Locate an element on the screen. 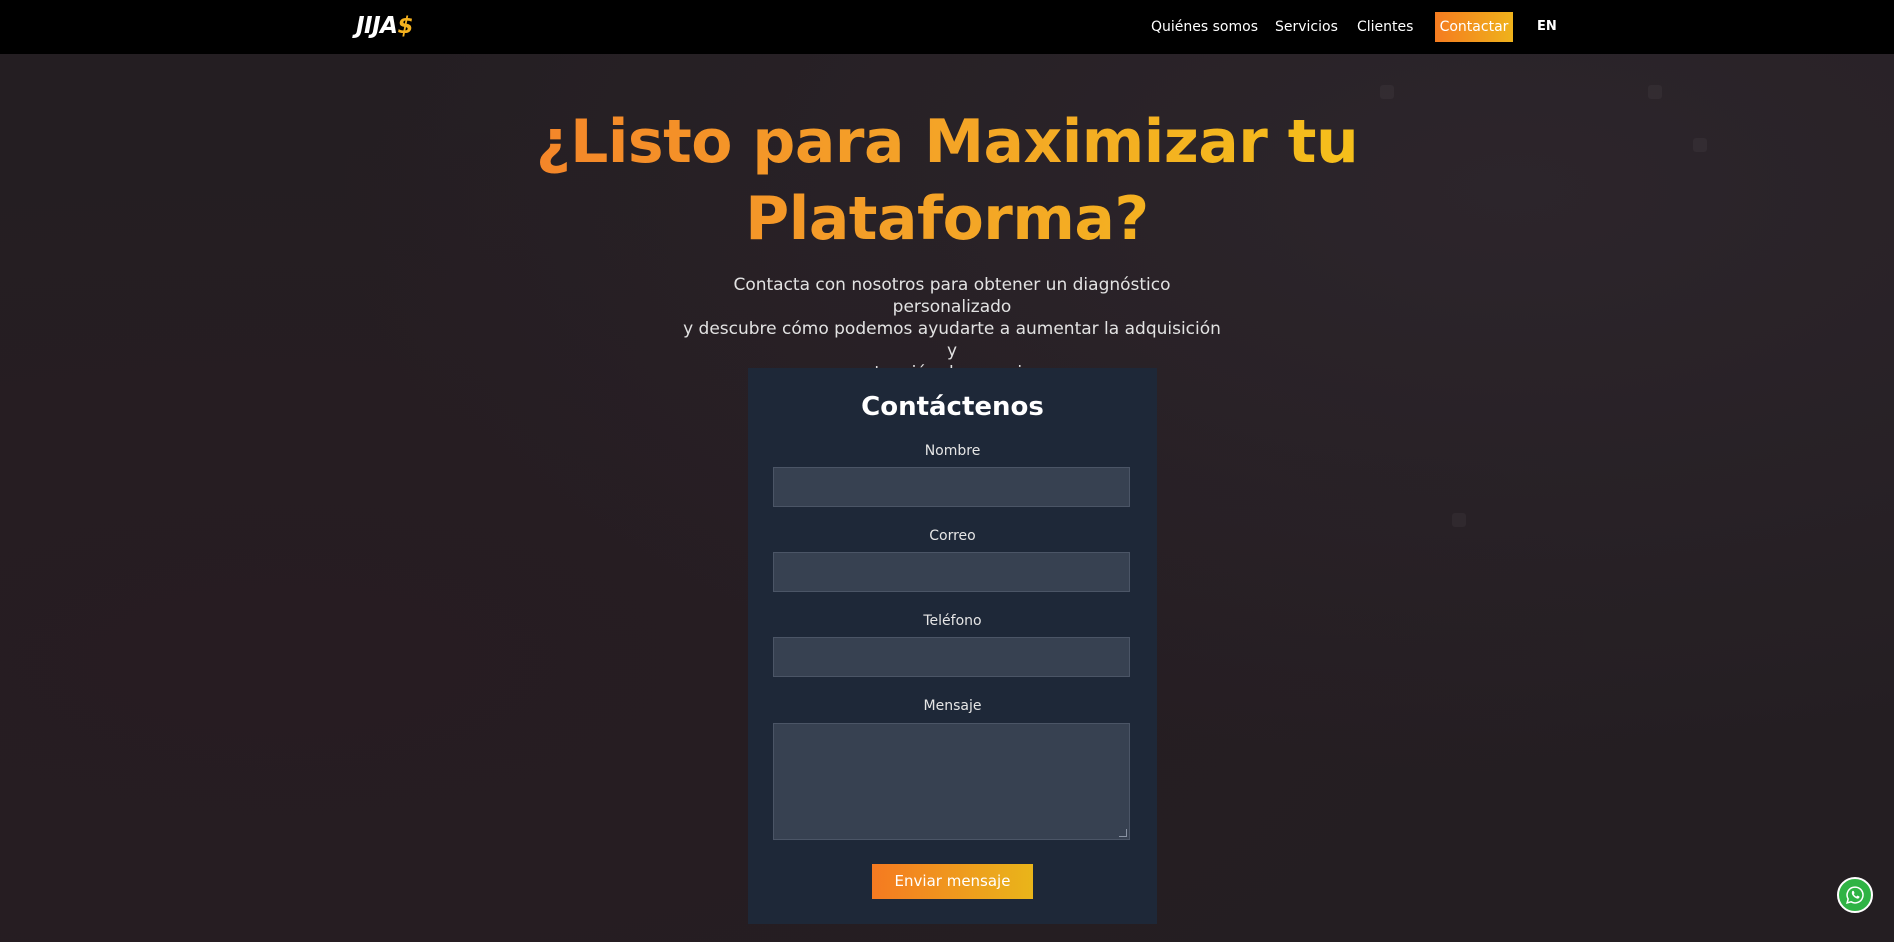 The height and width of the screenshot is (942, 1894). nombre-label: Nombre is located at coordinates (952, 451).